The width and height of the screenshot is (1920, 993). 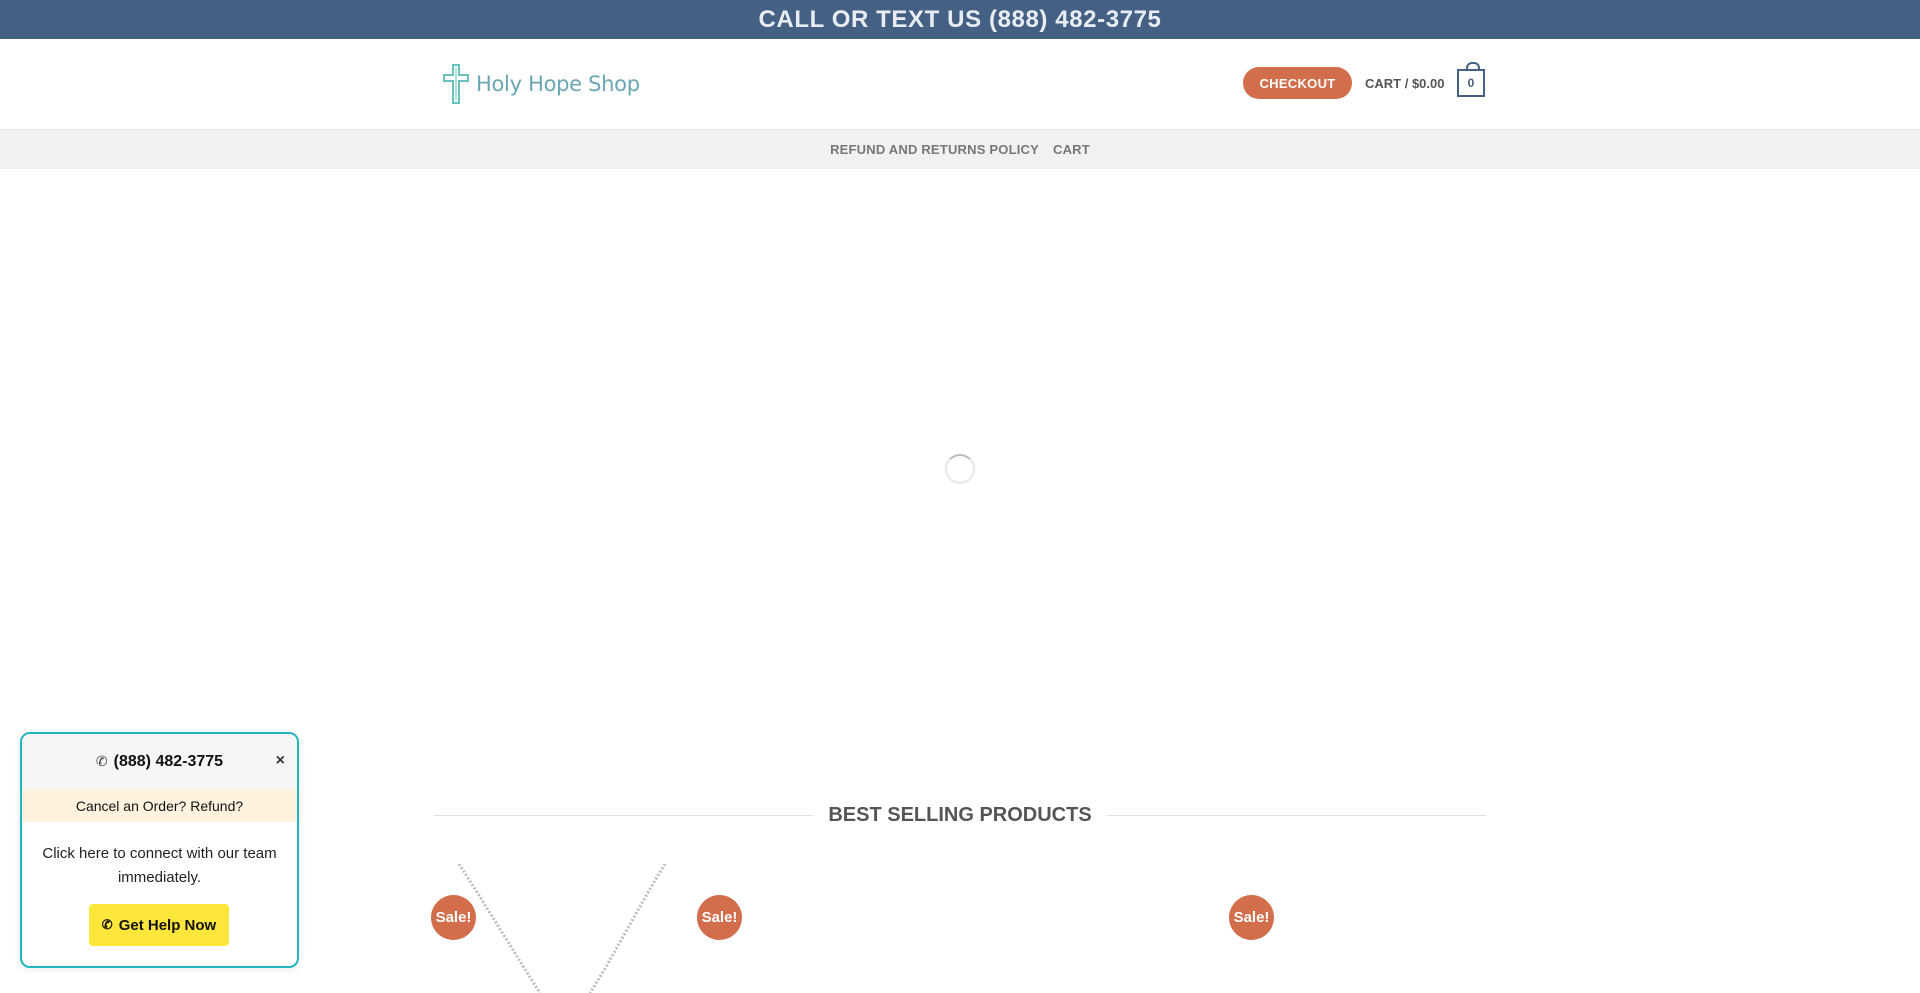 I want to click on nav-item-refund-policy: REFUND AND RETURNS POLICY, so click(x=934, y=149).